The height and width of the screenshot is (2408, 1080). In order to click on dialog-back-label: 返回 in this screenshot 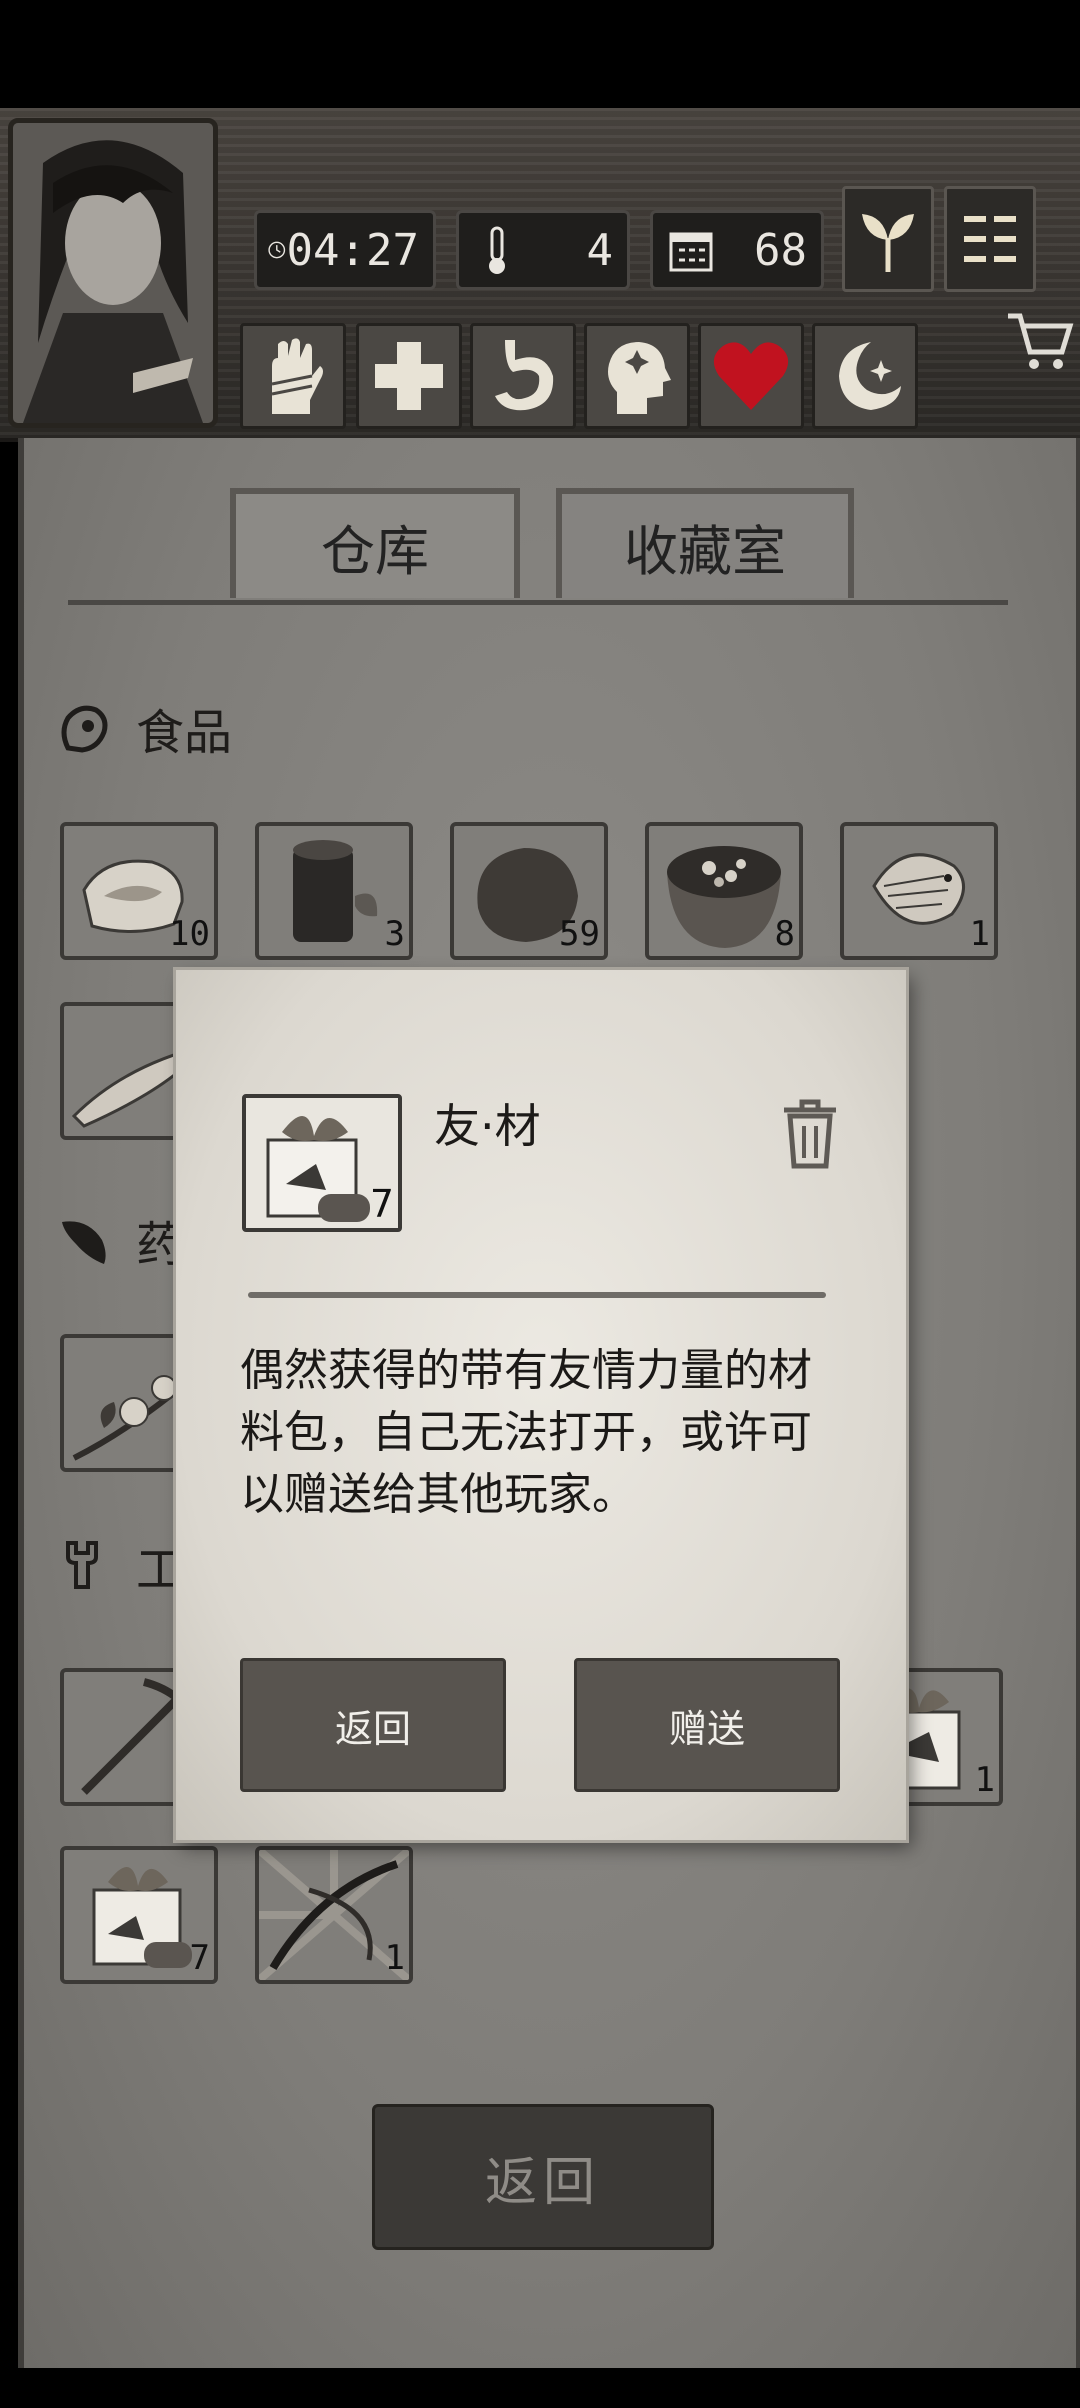, I will do `click(372, 1728)`.